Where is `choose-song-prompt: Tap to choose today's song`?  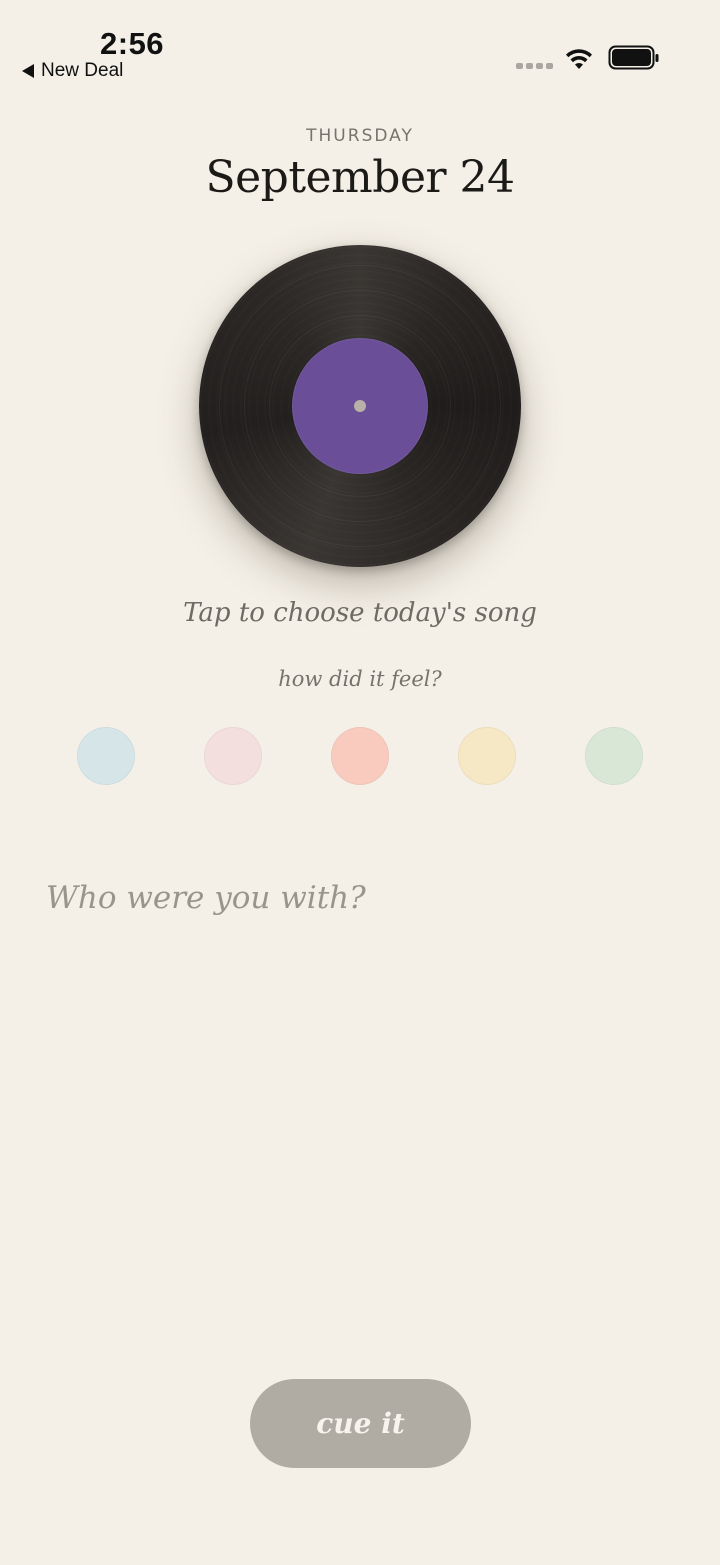
choose-song-prompt: Tap to choose today's song is located at coordinates (360, 613).